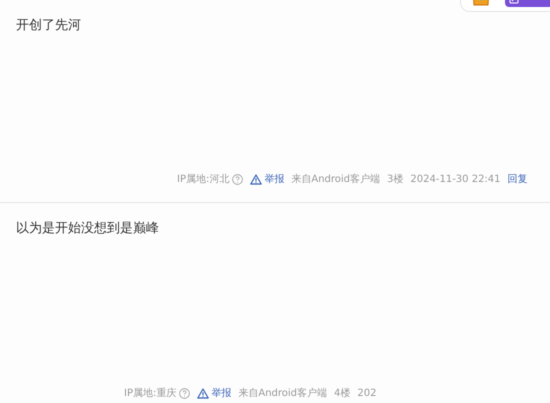 This screenshot has width=550, height=403. Describe the element at coordinates (342, 393) in the screenshot. I see `floor-number: 4楼` at that location.